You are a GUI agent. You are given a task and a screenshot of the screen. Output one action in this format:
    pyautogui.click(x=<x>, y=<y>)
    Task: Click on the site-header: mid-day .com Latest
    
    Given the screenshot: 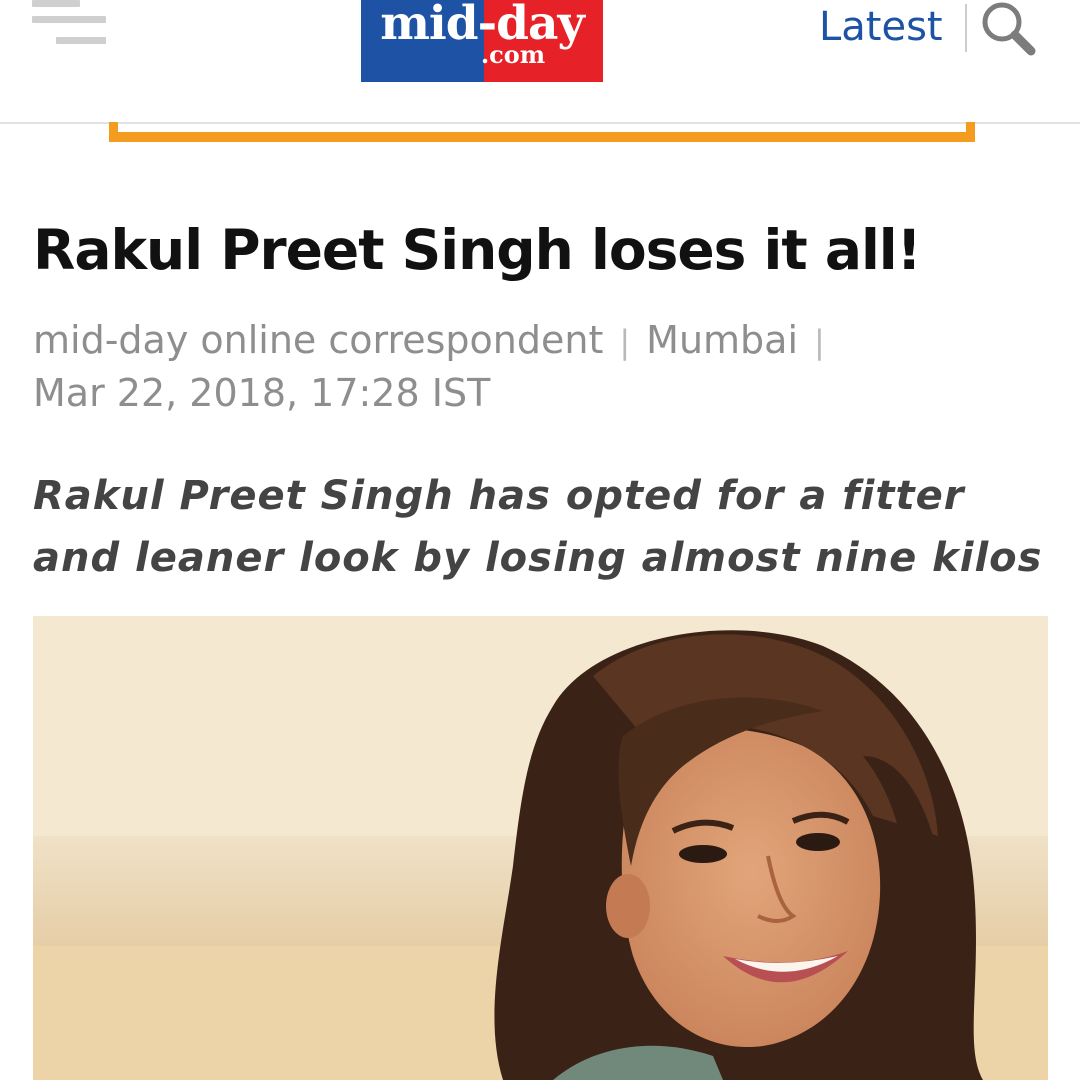 What is the action you would take?
    pyautogui.click(x=540, y=62)
    